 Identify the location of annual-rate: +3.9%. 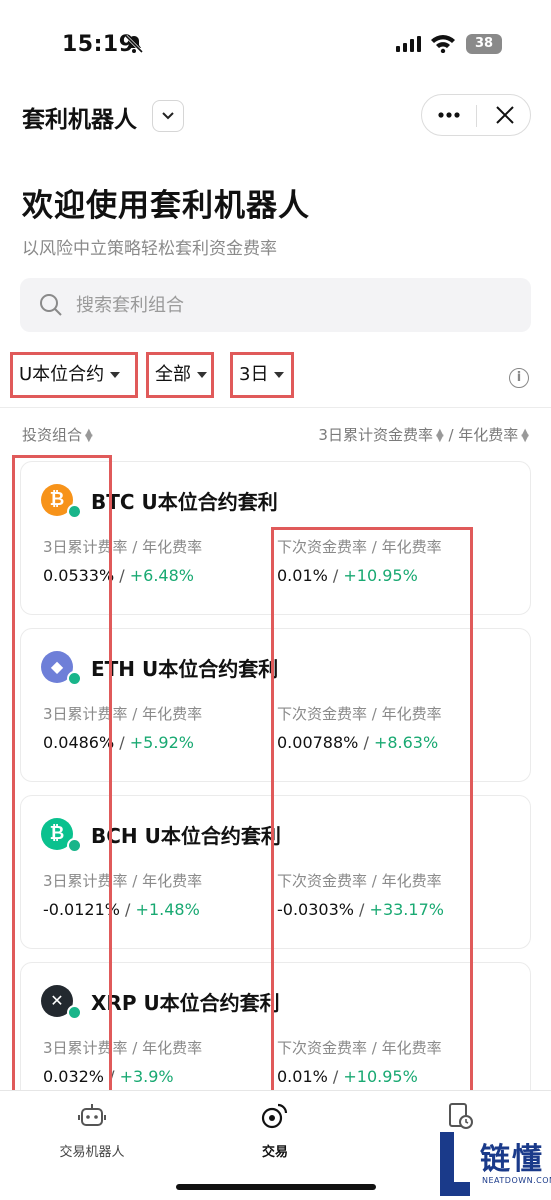
(146, 1076).